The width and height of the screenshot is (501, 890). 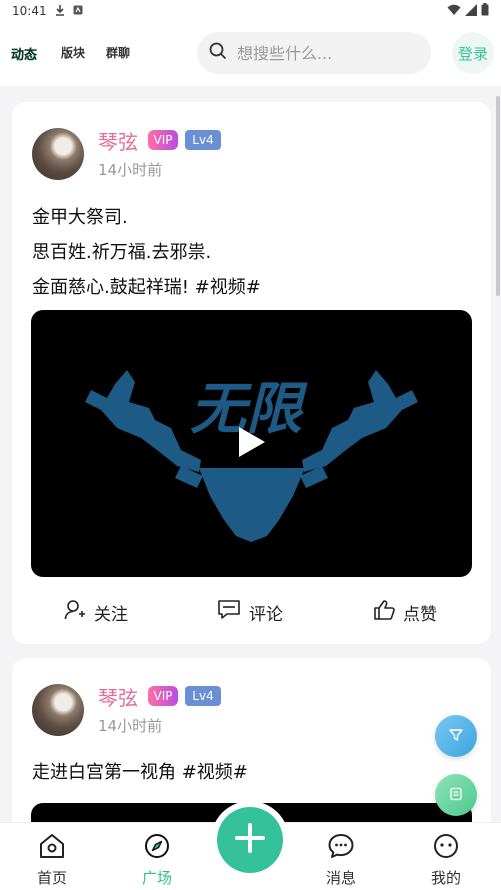 I want to click on comment-button: 评论, so click(x=250, y=612).